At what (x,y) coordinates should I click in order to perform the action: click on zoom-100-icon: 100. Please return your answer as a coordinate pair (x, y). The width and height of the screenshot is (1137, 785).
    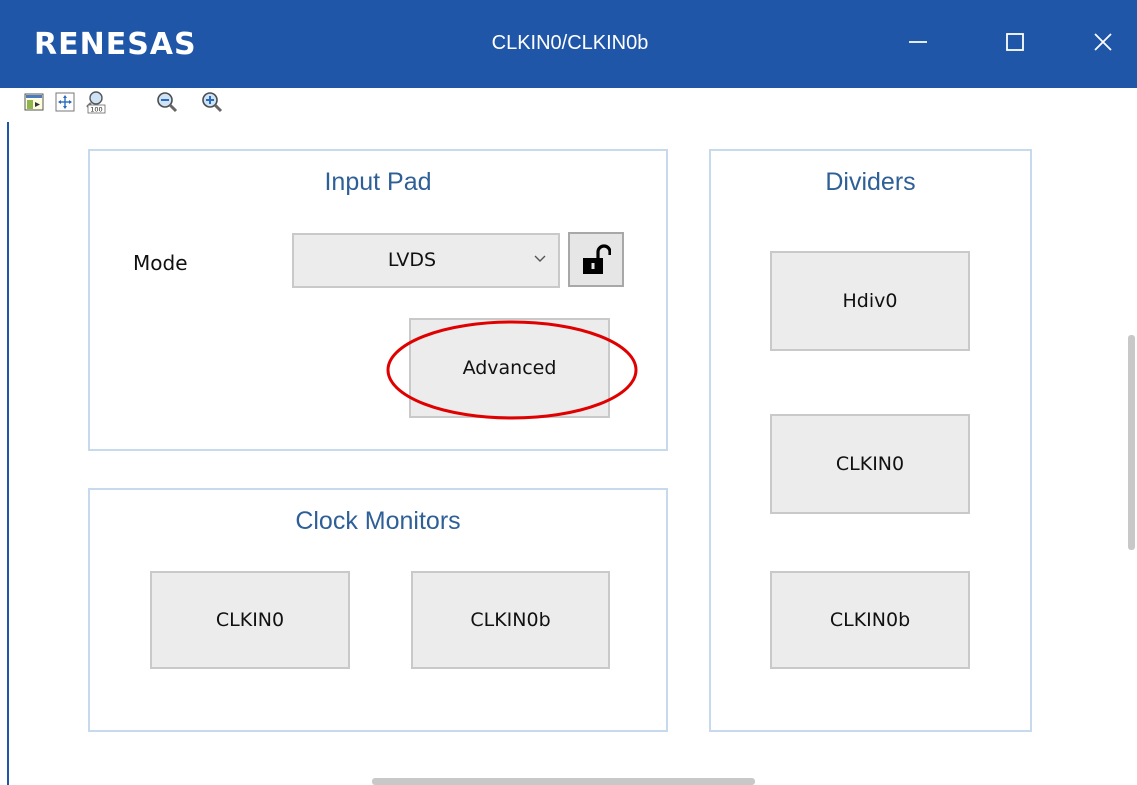
    Looking at the image, I should click on (96, 102).